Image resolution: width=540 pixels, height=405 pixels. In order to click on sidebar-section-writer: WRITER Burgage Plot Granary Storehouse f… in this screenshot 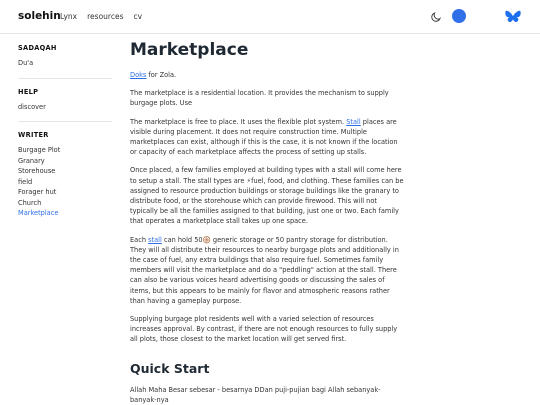, I will do `click(65, 179)`.